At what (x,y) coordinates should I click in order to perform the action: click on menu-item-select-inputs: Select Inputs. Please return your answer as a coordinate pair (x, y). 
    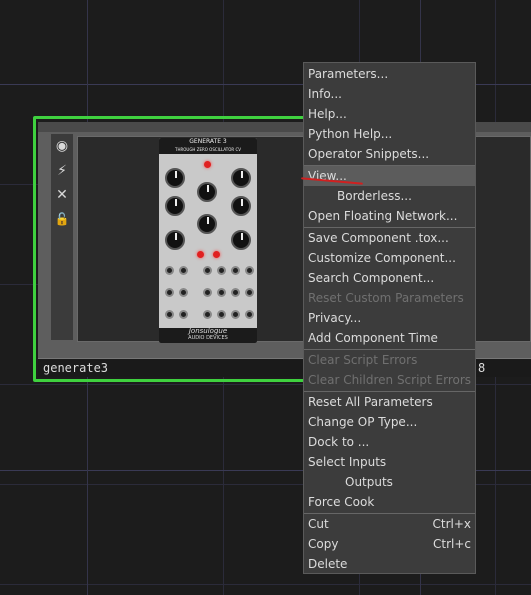
    Looking at the image, I should click on (389, 462).